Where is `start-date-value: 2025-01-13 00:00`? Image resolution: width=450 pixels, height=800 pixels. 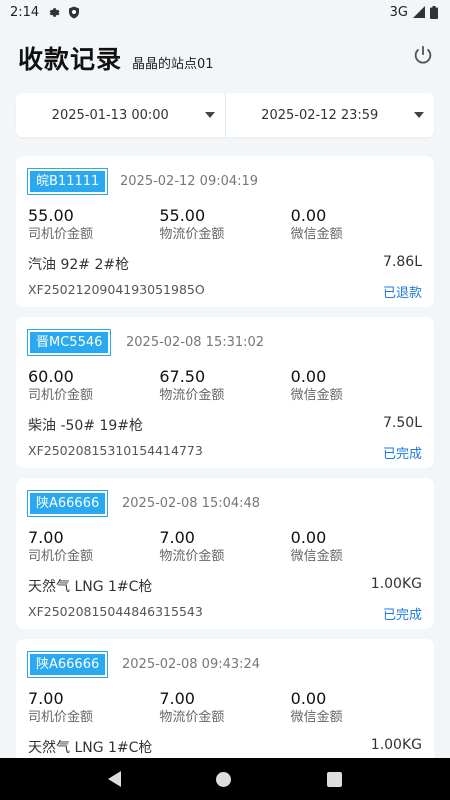 start-date-value: 2025-01-13 00:00 is located at coordinates (110, 115).